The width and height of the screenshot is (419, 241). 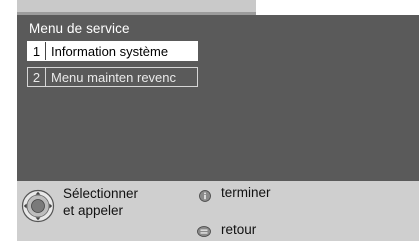 I want to click on menu-title: Menu de service, so click(x=79, y=28).